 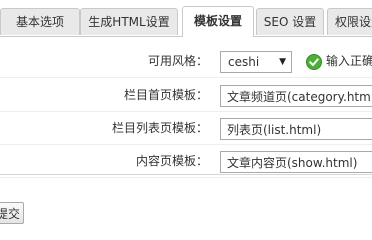 I want to click on category-template-row: 栏目首页模板：, so click(x=186, y=95).